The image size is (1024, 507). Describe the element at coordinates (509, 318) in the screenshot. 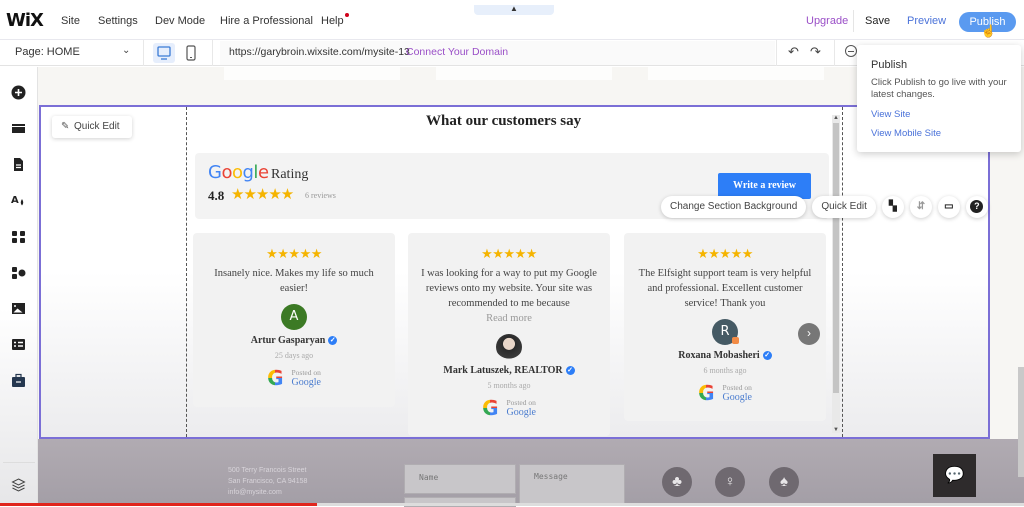

I see `read-more-link: Read more` at that location.